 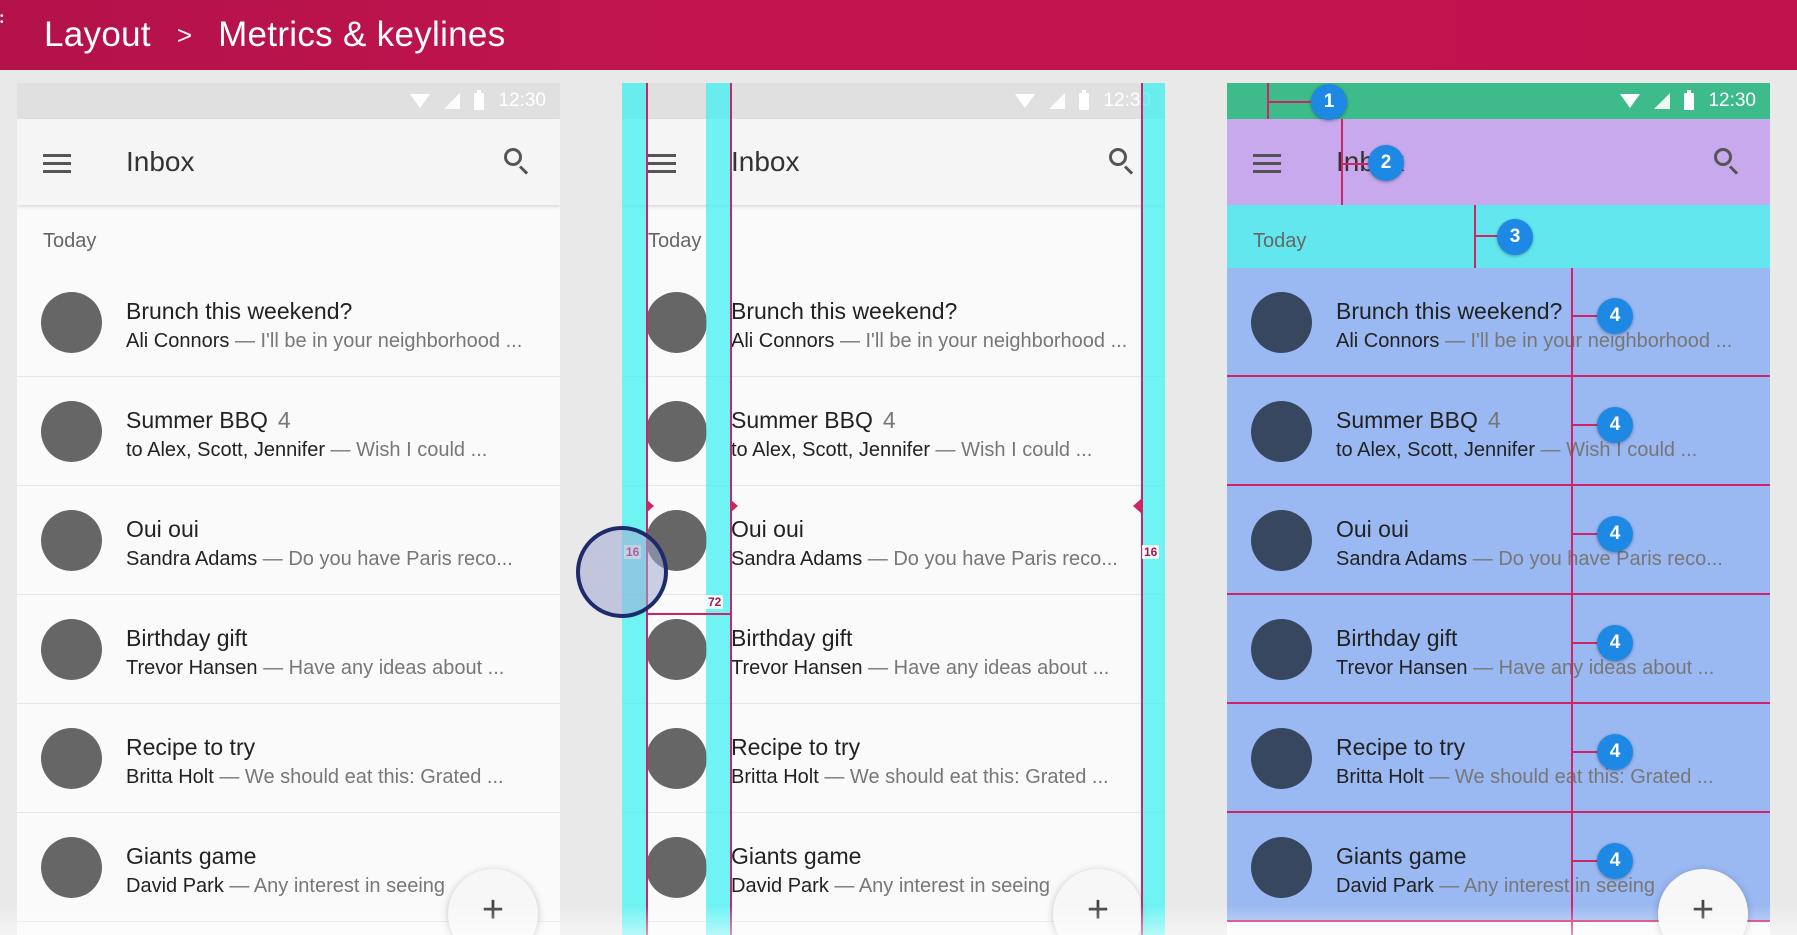 What do you see at coordinates (97, 35) in the screenshot?
I see `breadcrumb-layout: Layout` at bounding box center [97, 35].